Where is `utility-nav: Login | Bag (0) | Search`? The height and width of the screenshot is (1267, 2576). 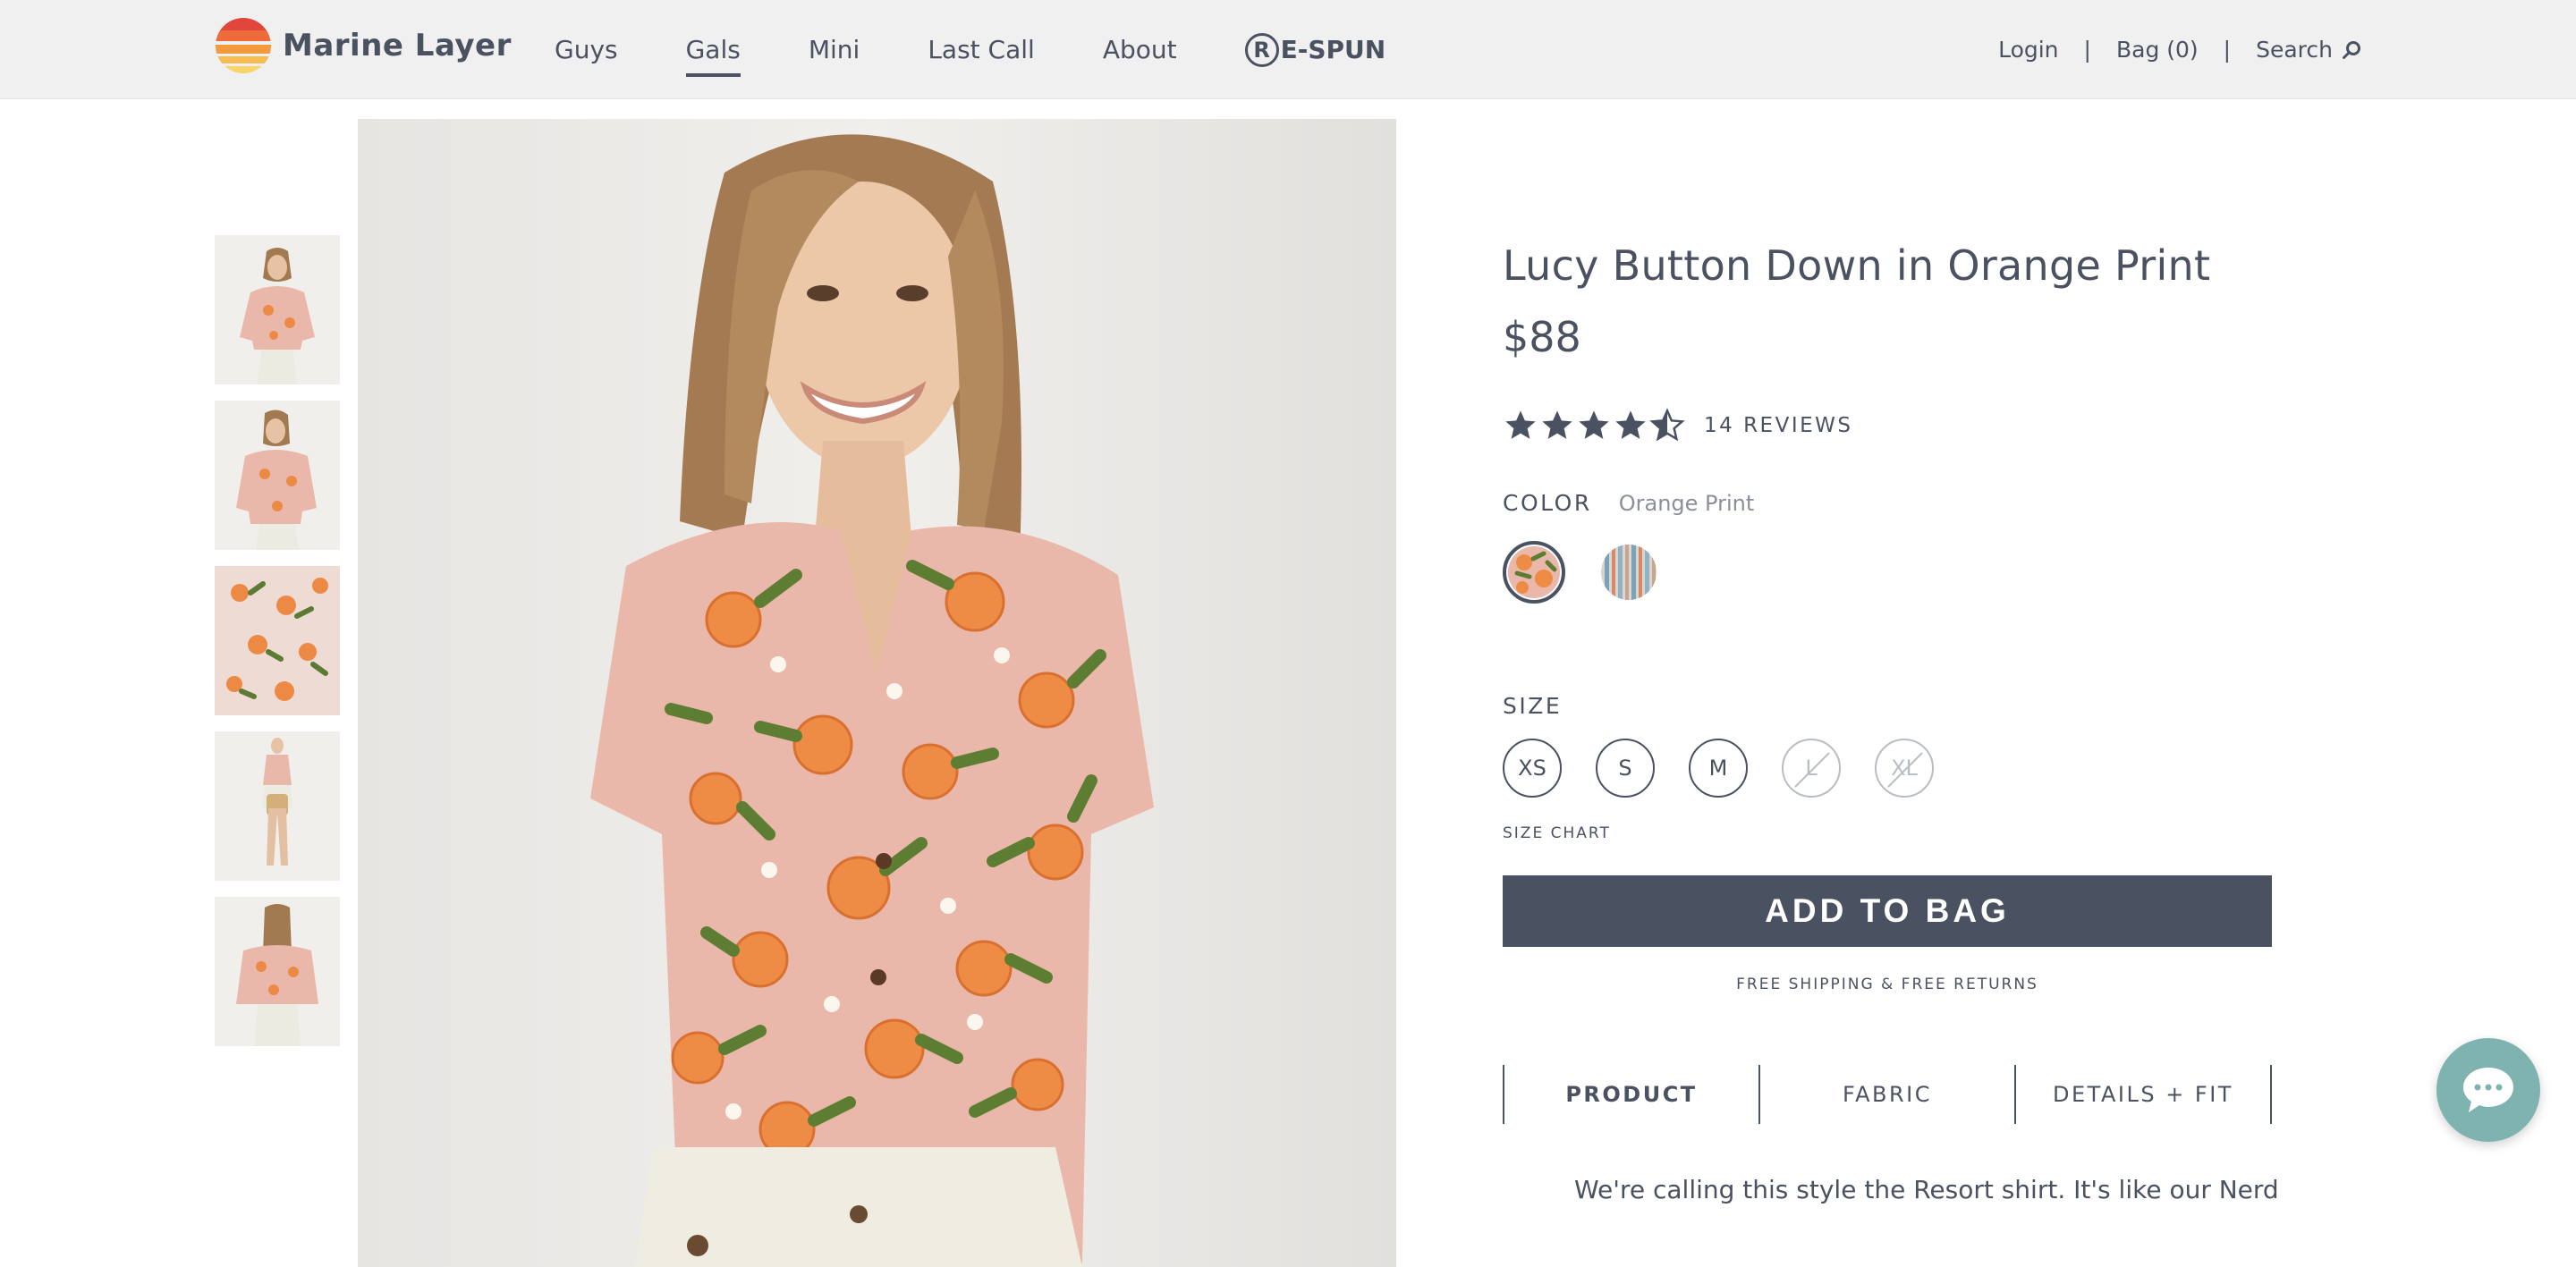
utility-nav: Login | Bag (0) | Search is located at coordinates (2179, 49).